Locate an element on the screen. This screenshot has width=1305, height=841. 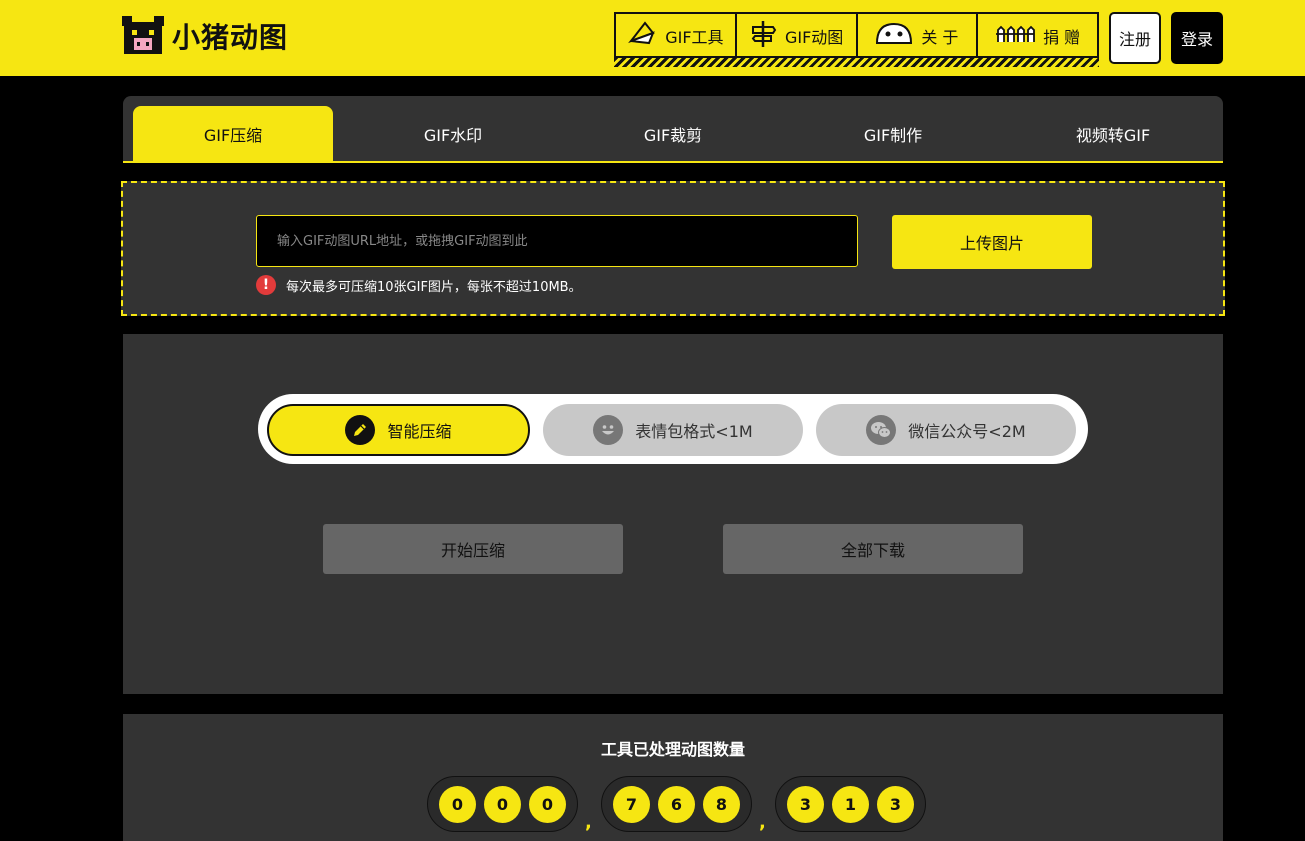
gif-url-input is located at coordinates (557, 241).